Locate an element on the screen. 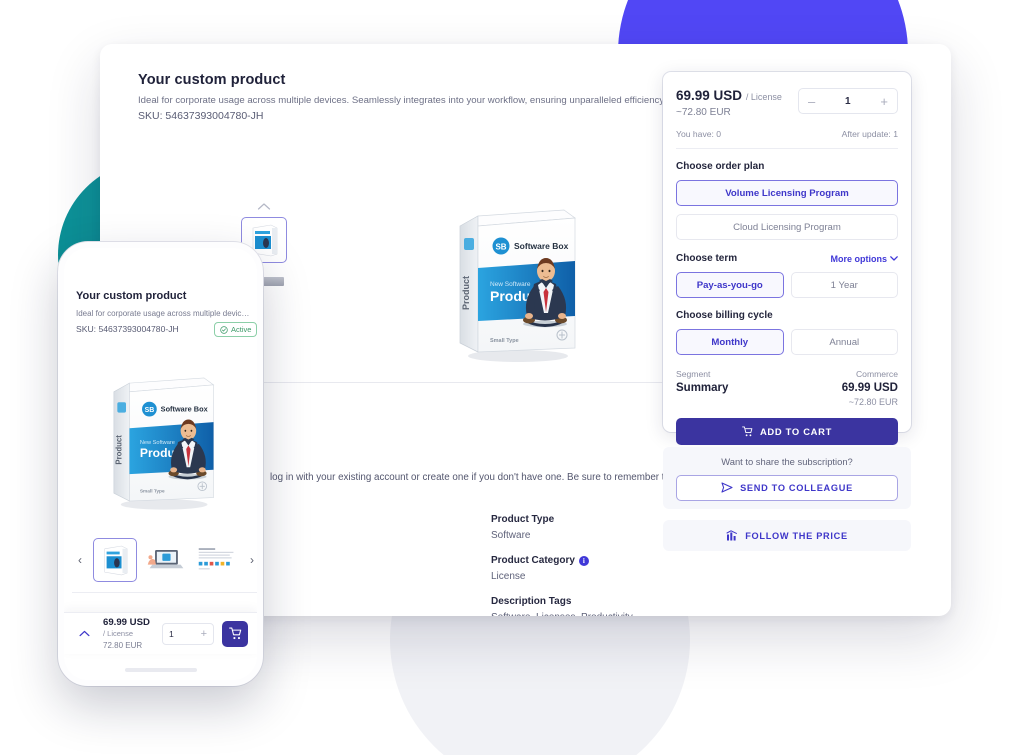  phone-divider is located at coordinates (164, 592).